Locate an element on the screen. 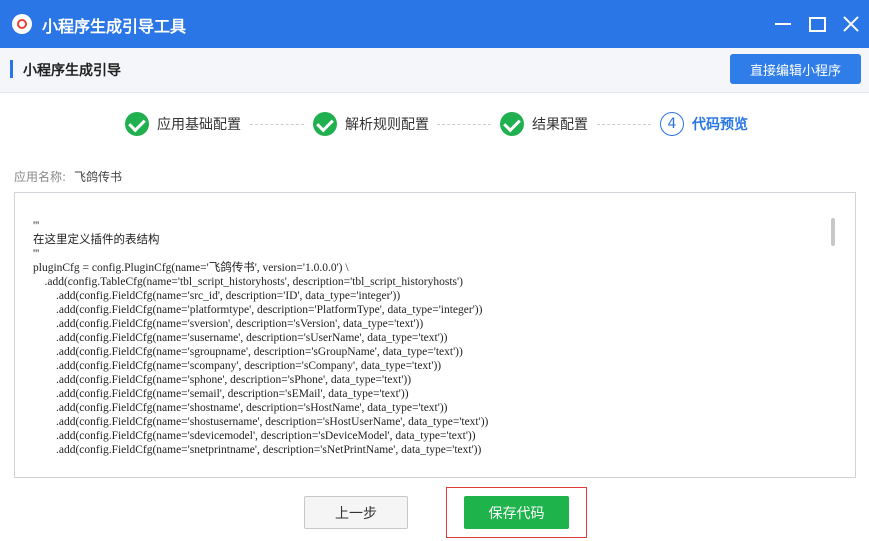 This screenshot has width=869, height=541. previous-step-button: 上一步 is located at coordinates (356, 512).